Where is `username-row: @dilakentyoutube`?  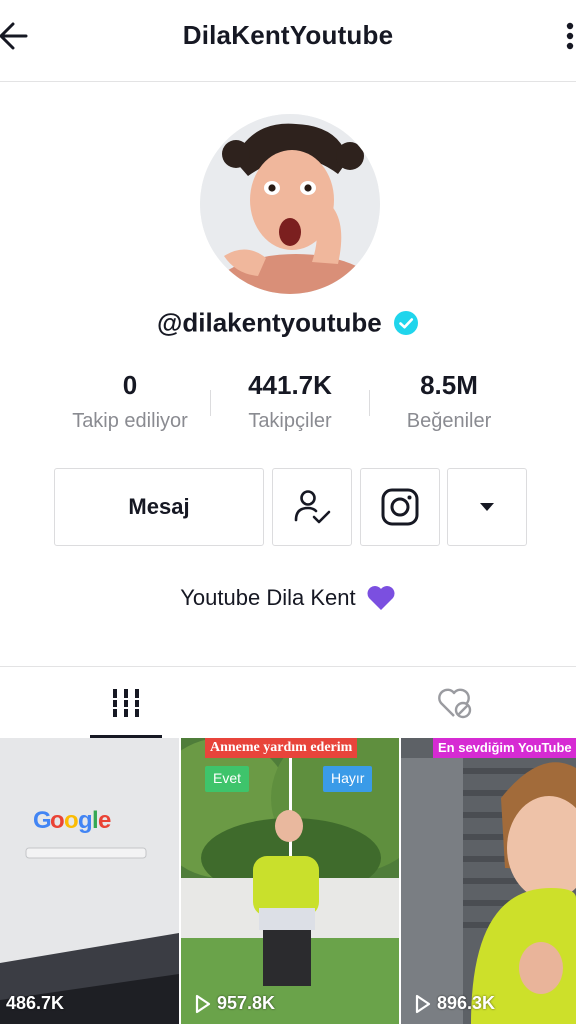 username-row: @dilakentyoutube is located at coordinates (288, 324).